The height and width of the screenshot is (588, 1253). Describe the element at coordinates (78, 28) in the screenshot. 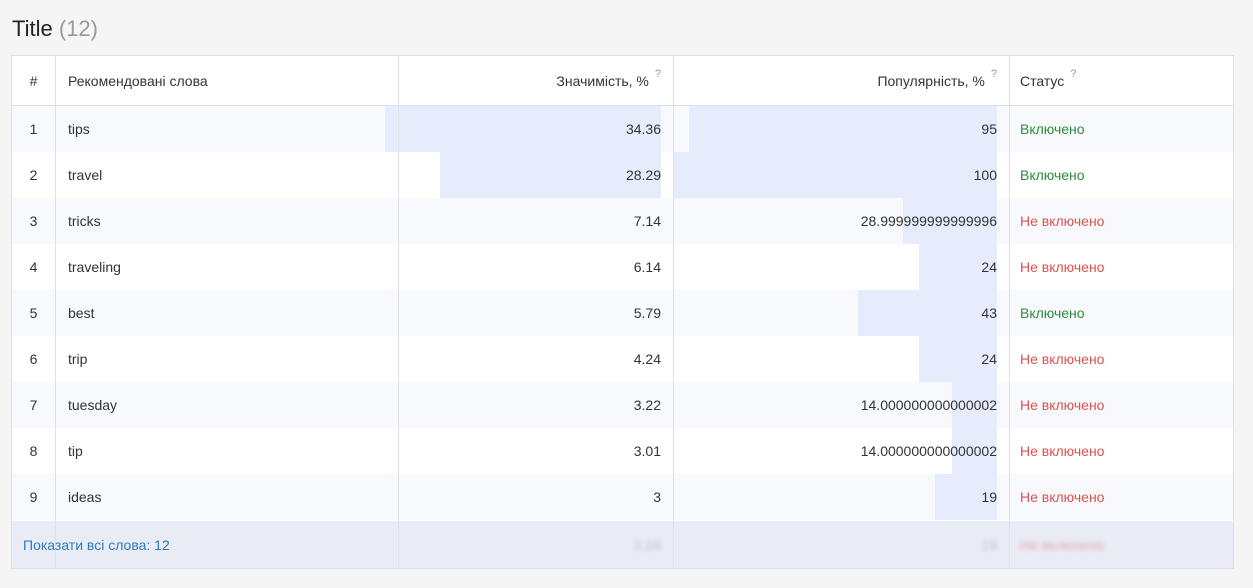

I see `title-count: (12)` at that location.